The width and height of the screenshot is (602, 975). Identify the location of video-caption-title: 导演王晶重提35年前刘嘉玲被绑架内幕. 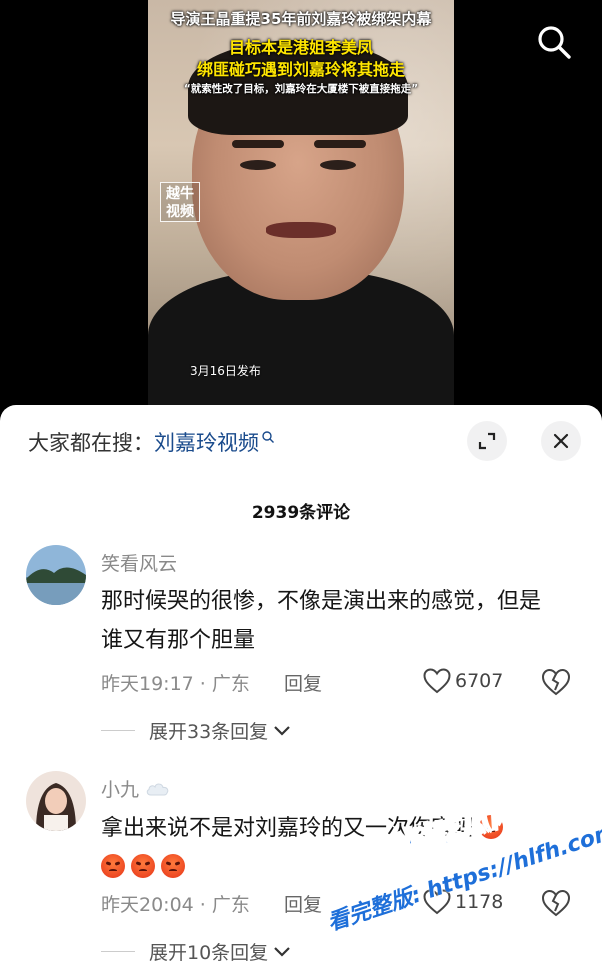
(301, 19).